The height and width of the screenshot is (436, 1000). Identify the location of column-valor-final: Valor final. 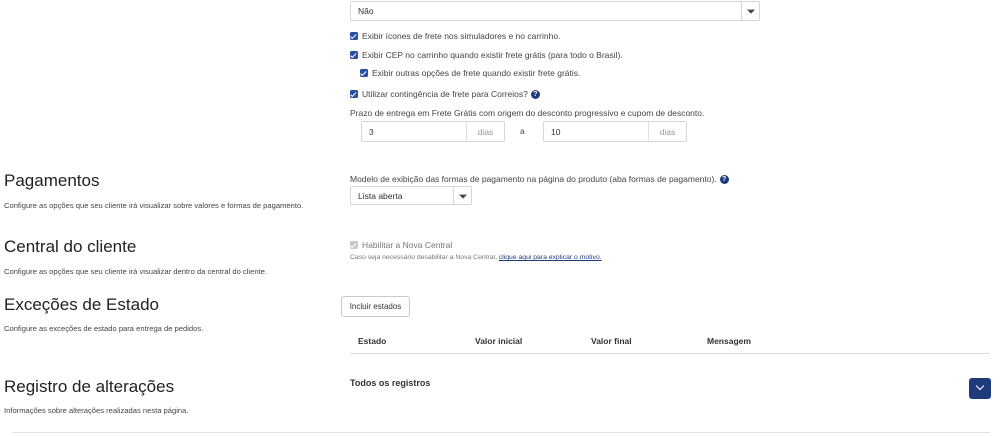
(611, 341).